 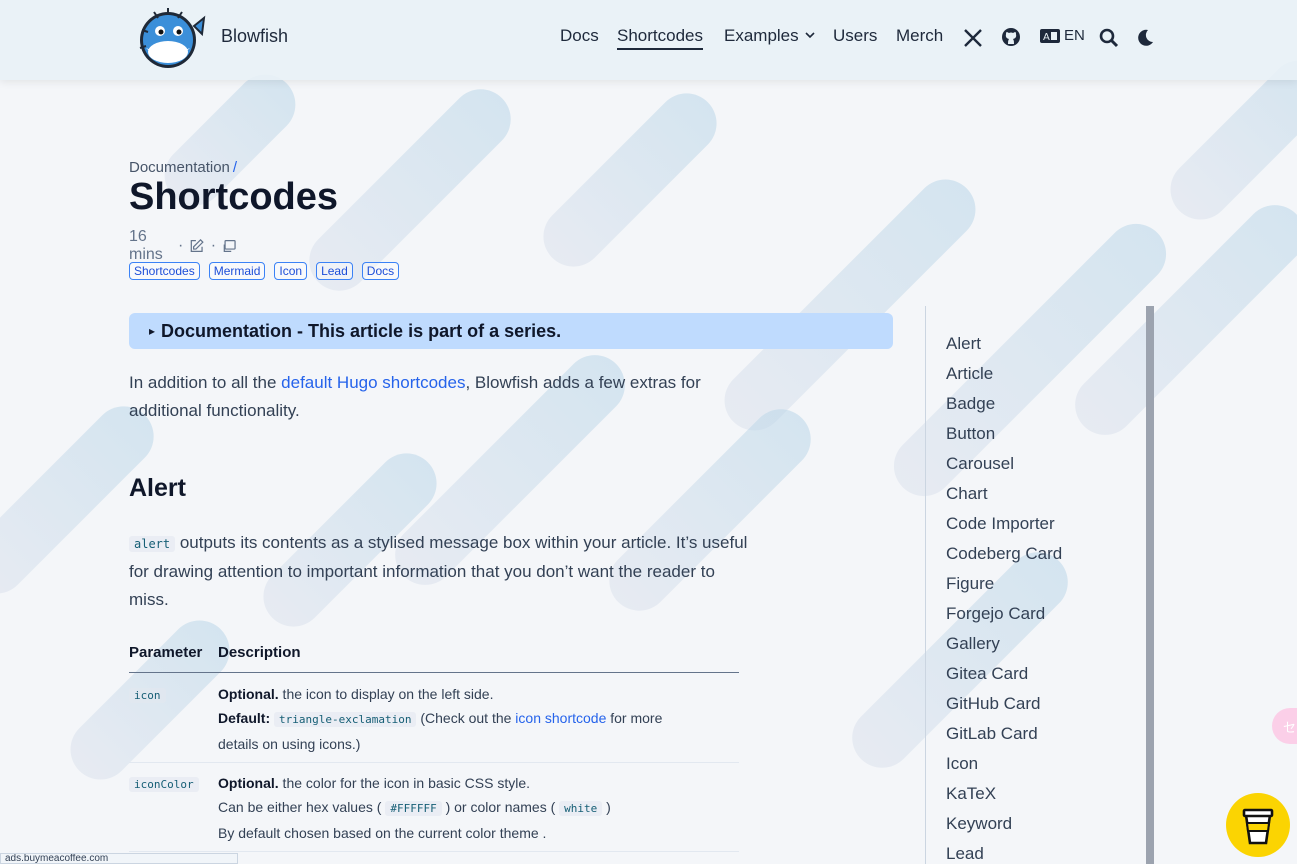 What do you see at coordinates (660, 38) in the screenshot?
I see `nav-shortcodes: Shortcodes` at bounding box center [660, 38].